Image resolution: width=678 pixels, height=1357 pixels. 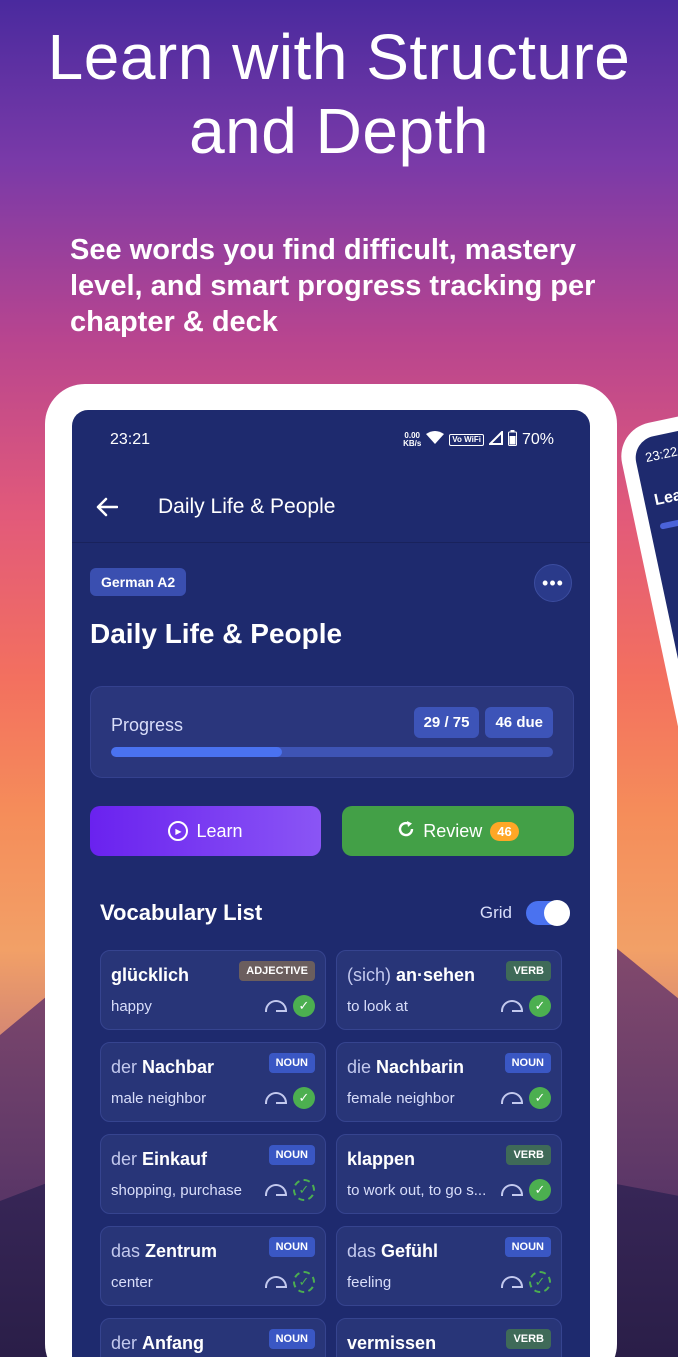 I want to click on vowifi-icon: Vo WiFi, so click(x=466, y=440).